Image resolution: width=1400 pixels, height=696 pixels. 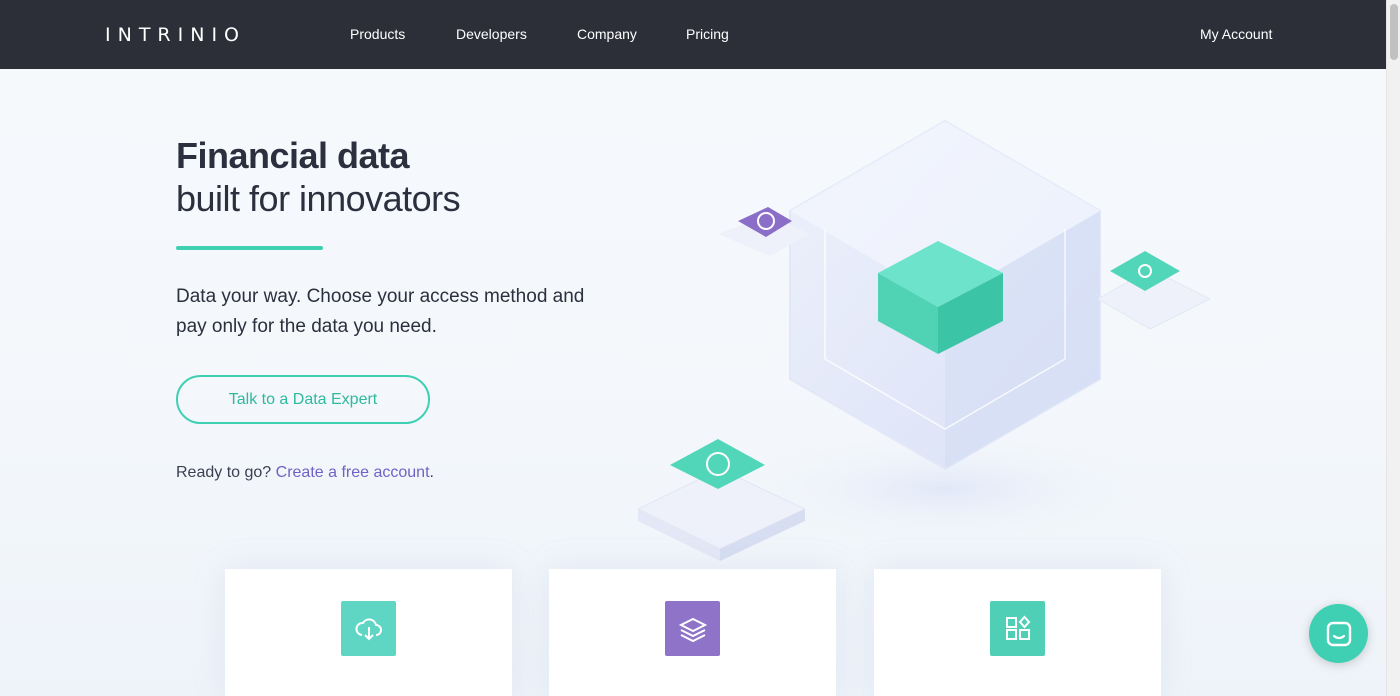 I want to click on ready-prefix: Ready to go?, so click(x=224, y=472).